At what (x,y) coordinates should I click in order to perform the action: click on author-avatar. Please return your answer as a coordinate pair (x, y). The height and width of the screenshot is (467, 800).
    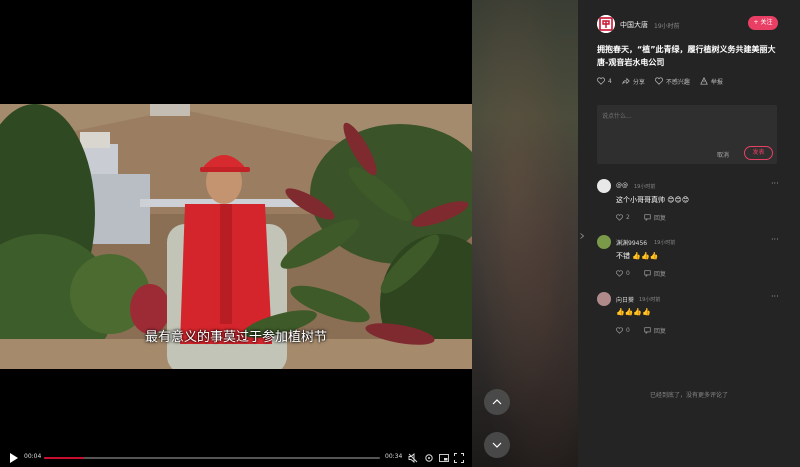
    Looking at the image, I should click on (606, 24).